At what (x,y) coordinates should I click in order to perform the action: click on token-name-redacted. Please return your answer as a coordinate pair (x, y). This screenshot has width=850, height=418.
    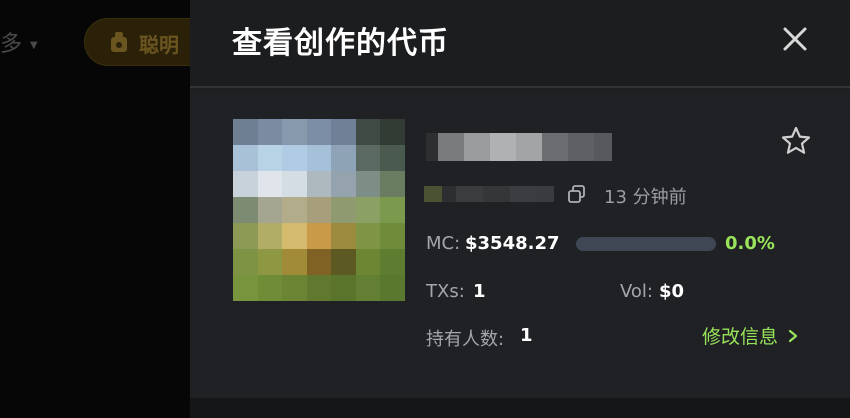
    Looking at the image, I should click on (519, 147).